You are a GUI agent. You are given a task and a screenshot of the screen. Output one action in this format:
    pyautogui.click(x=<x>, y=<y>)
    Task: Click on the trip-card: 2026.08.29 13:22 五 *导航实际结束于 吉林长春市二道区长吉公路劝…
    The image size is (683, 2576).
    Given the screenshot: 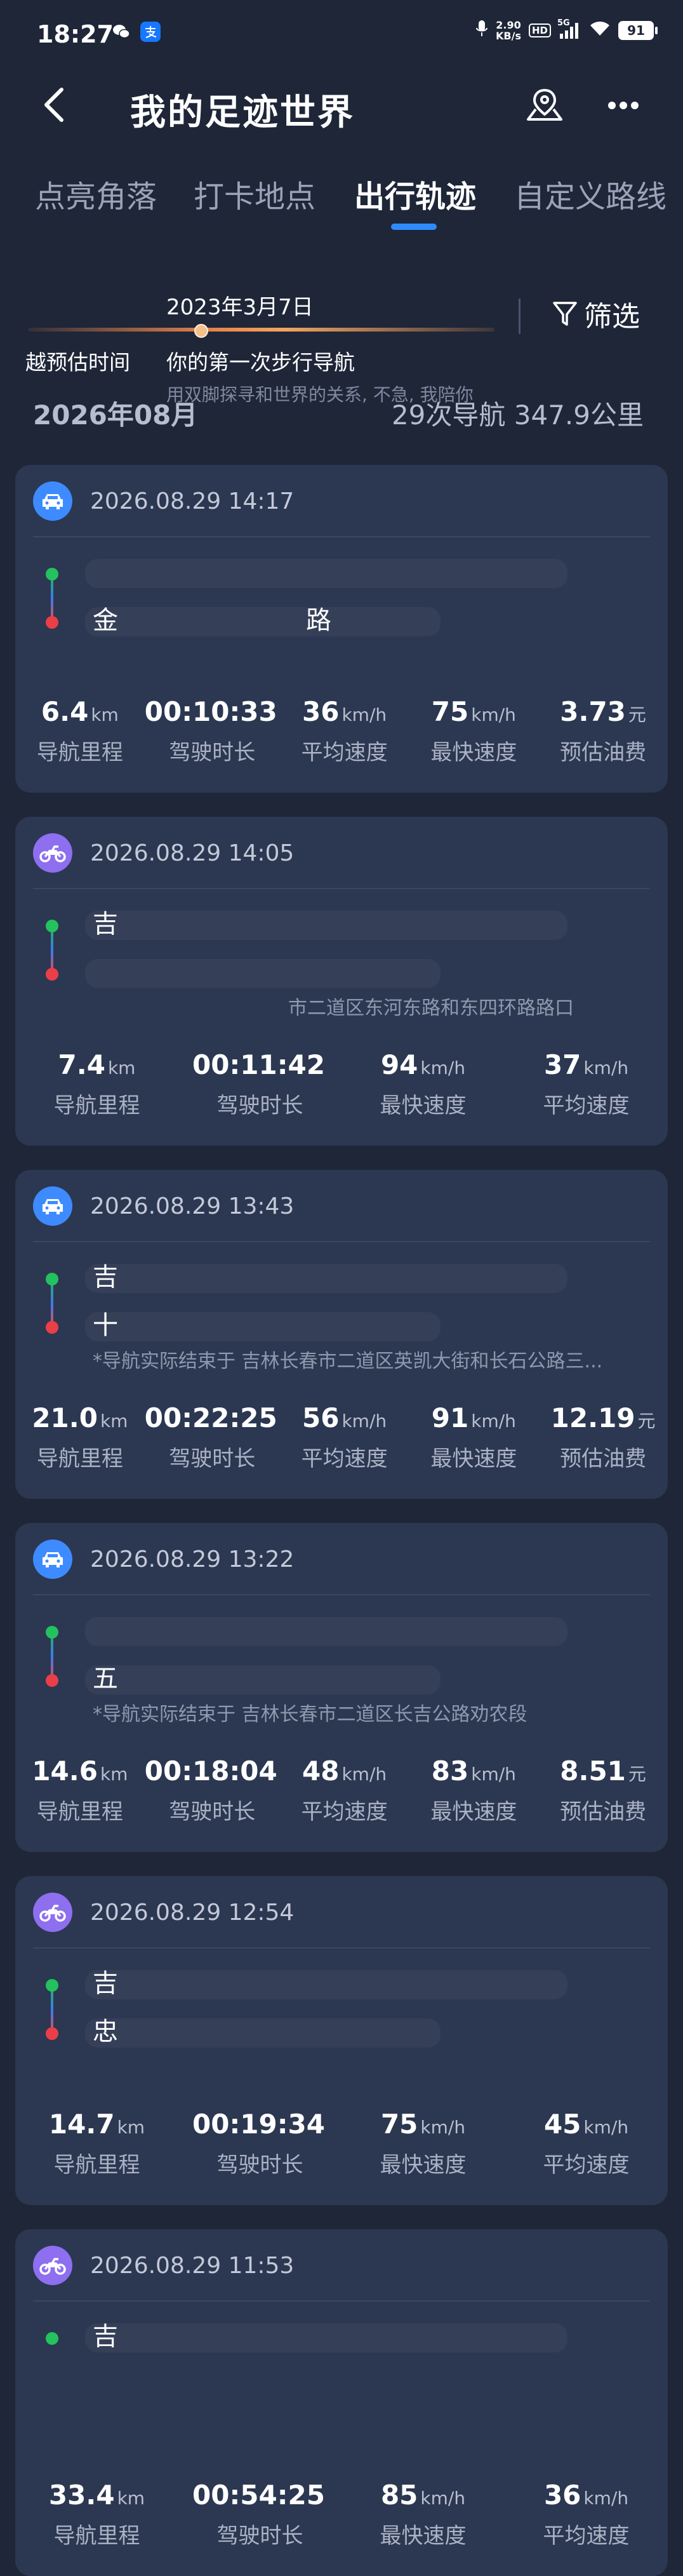 What is the action you would take?
    pyautogui.click(x=341, y=1687)
    